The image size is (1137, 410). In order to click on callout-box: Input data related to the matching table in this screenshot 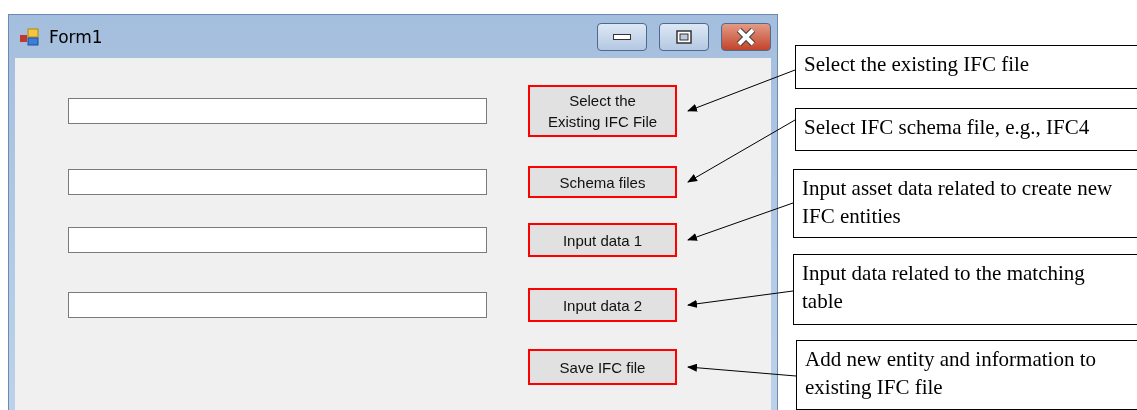, I will do `click(965, 290)`.